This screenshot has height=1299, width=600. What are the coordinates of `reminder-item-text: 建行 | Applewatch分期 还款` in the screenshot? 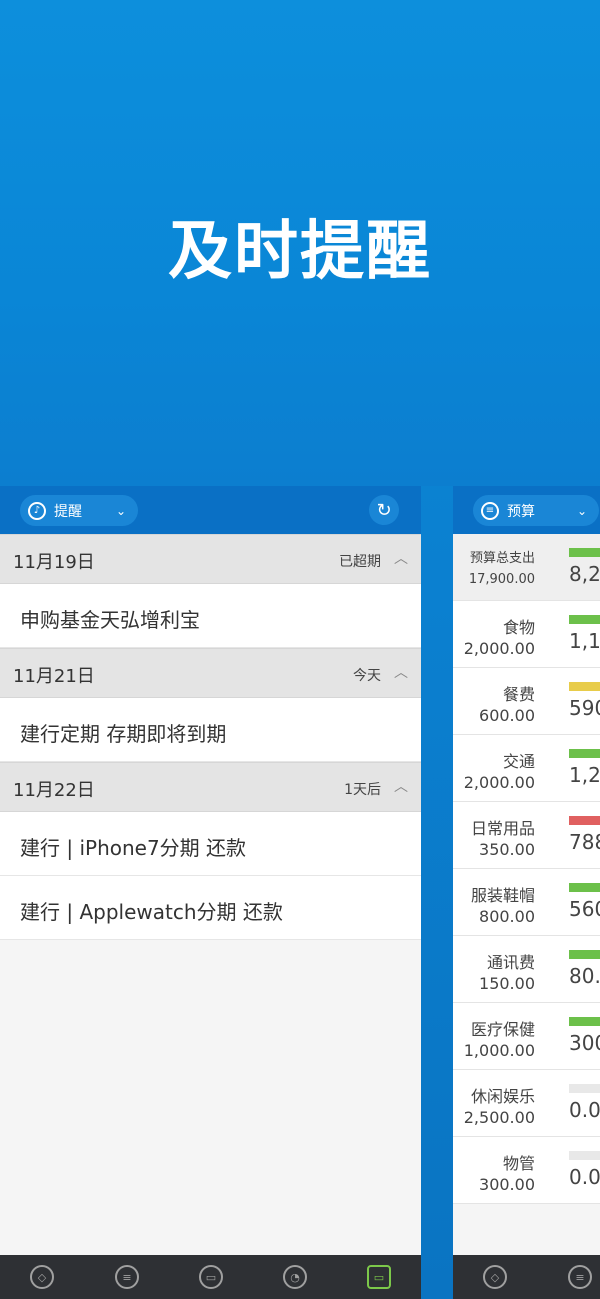 It's located at (151, 912).